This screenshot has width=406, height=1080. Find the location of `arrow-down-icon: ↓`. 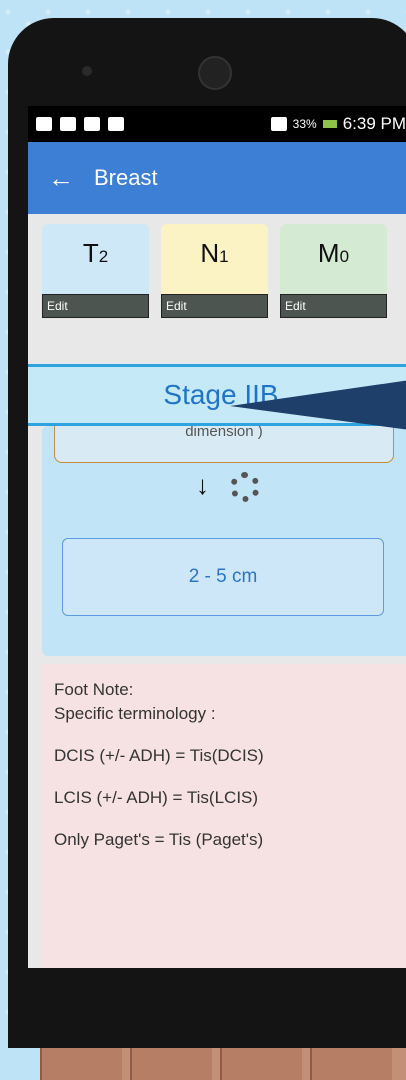

arrow-down-icon: ↓ is located at coordinates (202, 485).